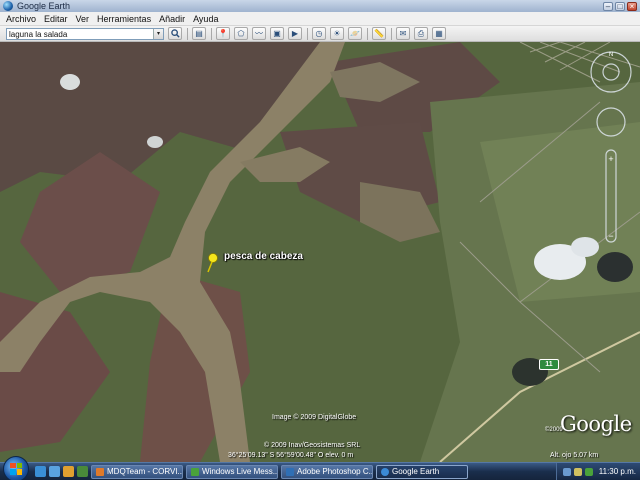 This screenshot has height=480, width=640. What do you see at coordinates (83, 19) in the screenshot?
I see `menu-ver: Ver` at bounding box center [83, 19].